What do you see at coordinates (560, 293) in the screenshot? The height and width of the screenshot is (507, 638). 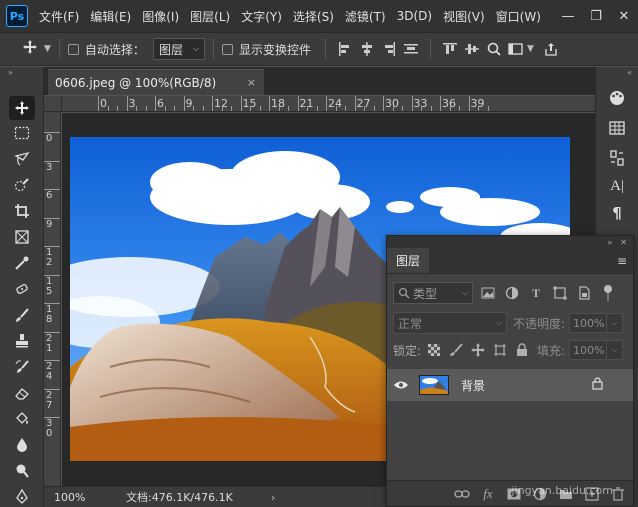 I see `shape-filter-icon` at bounding box center [560, 293].